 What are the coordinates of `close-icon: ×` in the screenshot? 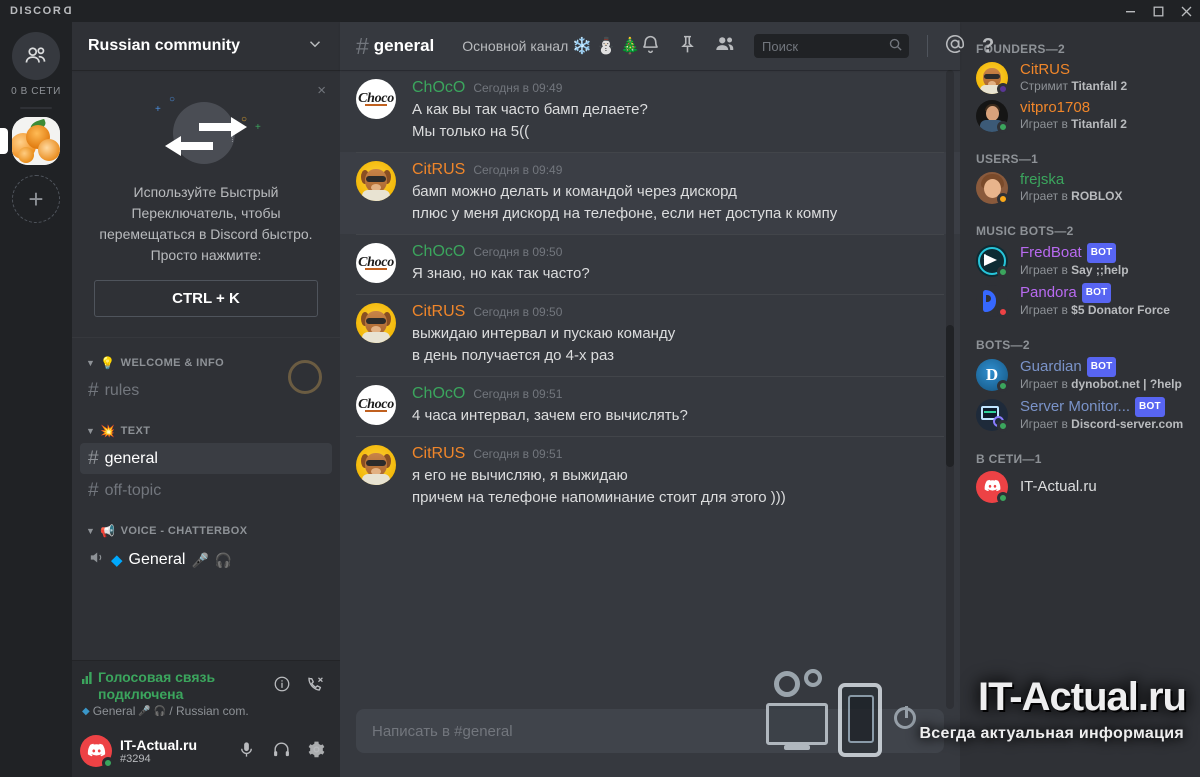 It's located at (321, 90).